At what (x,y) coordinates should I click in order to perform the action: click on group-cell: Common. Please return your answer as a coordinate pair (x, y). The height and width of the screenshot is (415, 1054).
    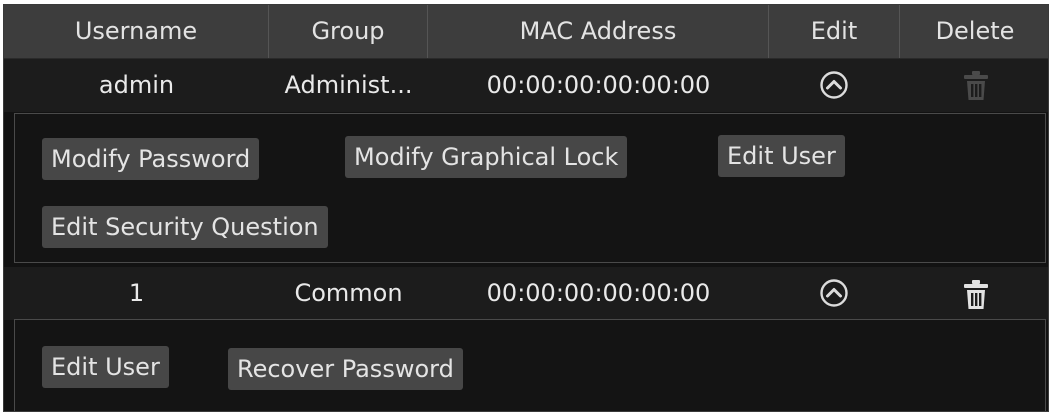
    Looking at the image, I should click on (348, 293).